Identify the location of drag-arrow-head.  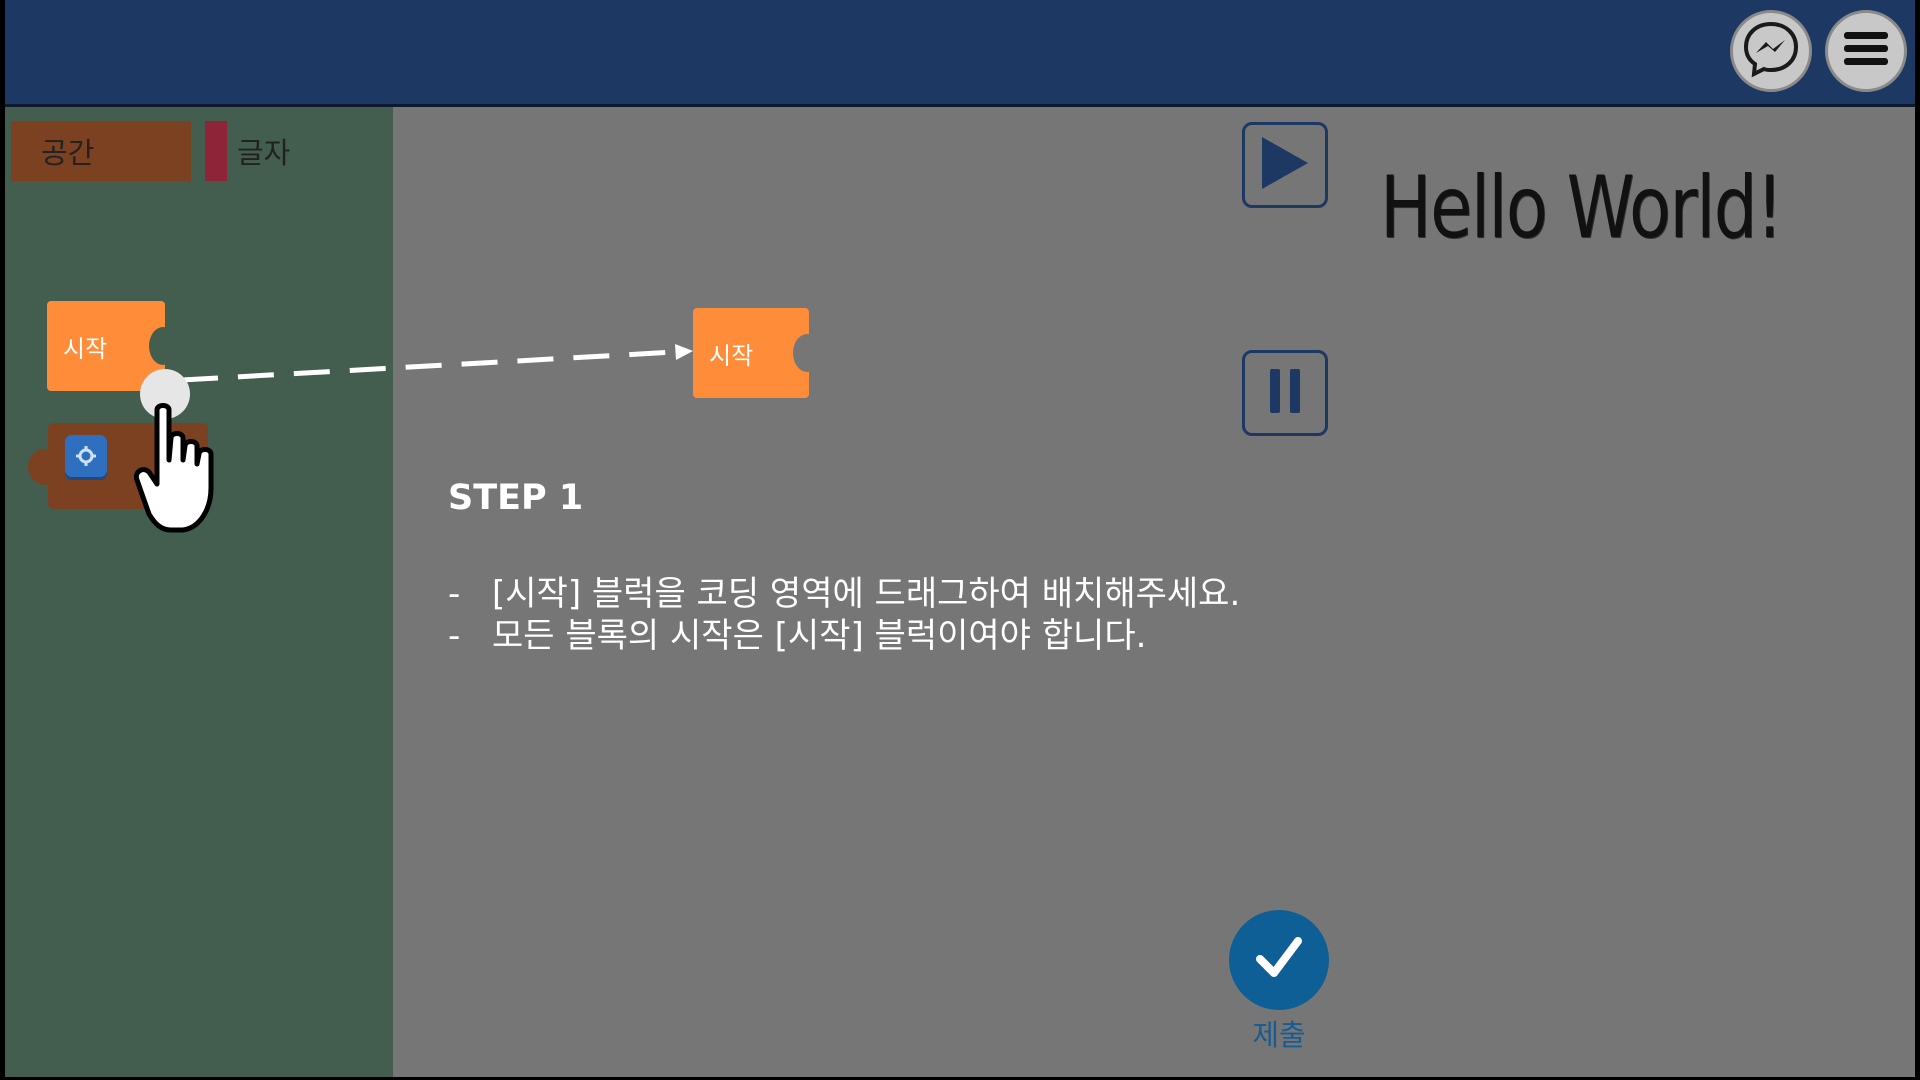
(684, 352).